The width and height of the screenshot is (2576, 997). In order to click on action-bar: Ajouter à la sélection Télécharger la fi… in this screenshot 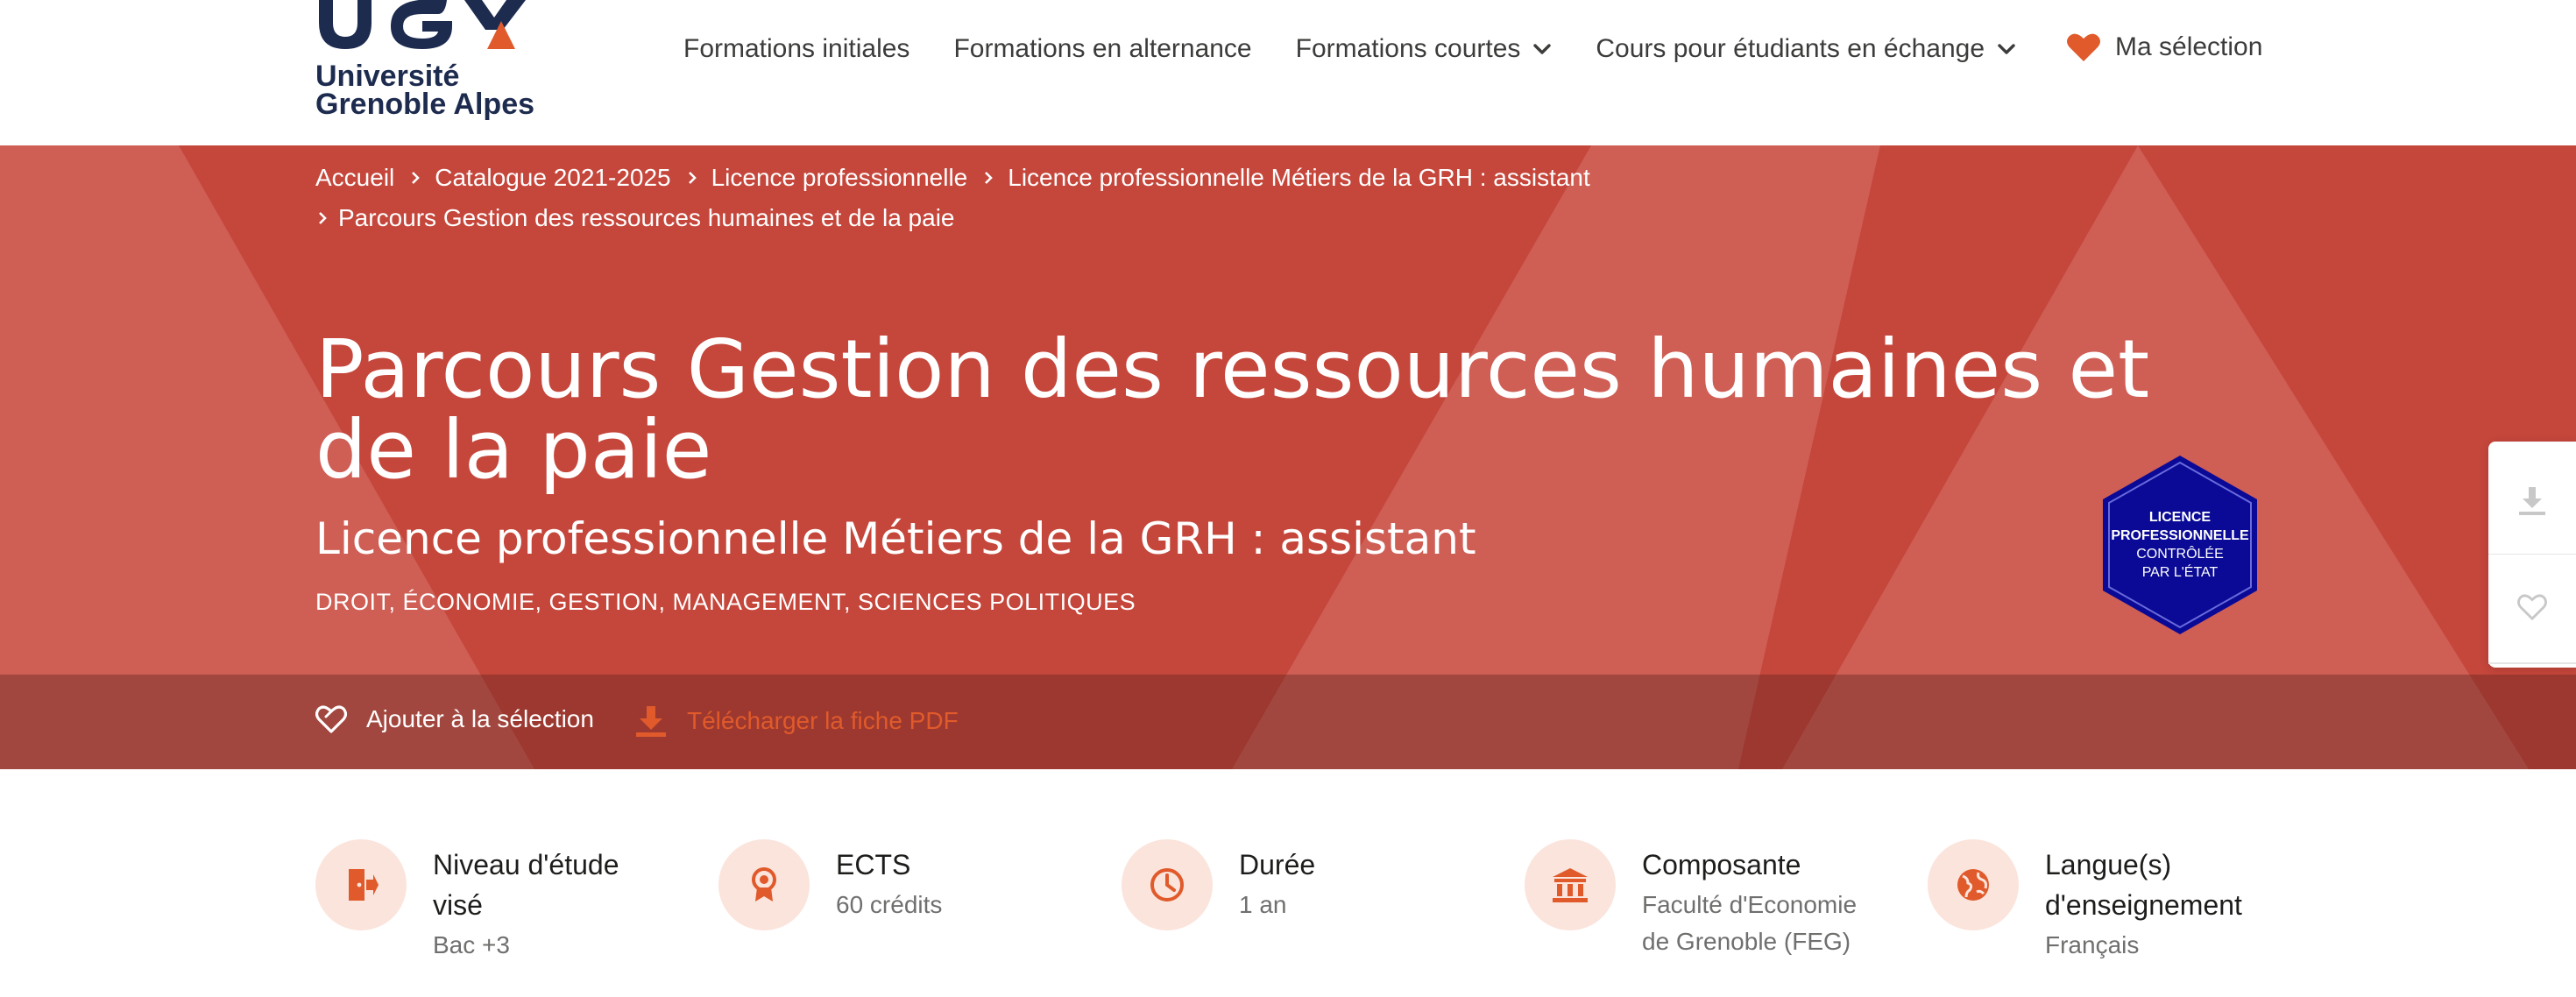, I will do `click(1288, 722)`.